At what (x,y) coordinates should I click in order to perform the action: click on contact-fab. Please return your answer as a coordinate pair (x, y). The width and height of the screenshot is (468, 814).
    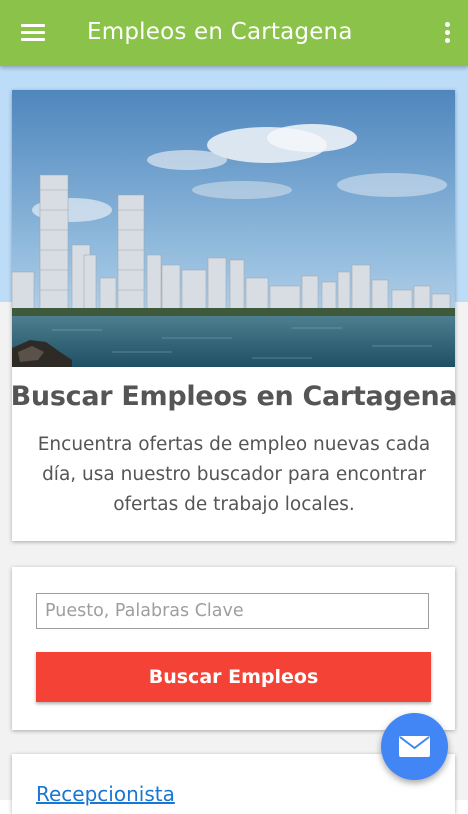
    Looking at the image, I should click on (414, 746).